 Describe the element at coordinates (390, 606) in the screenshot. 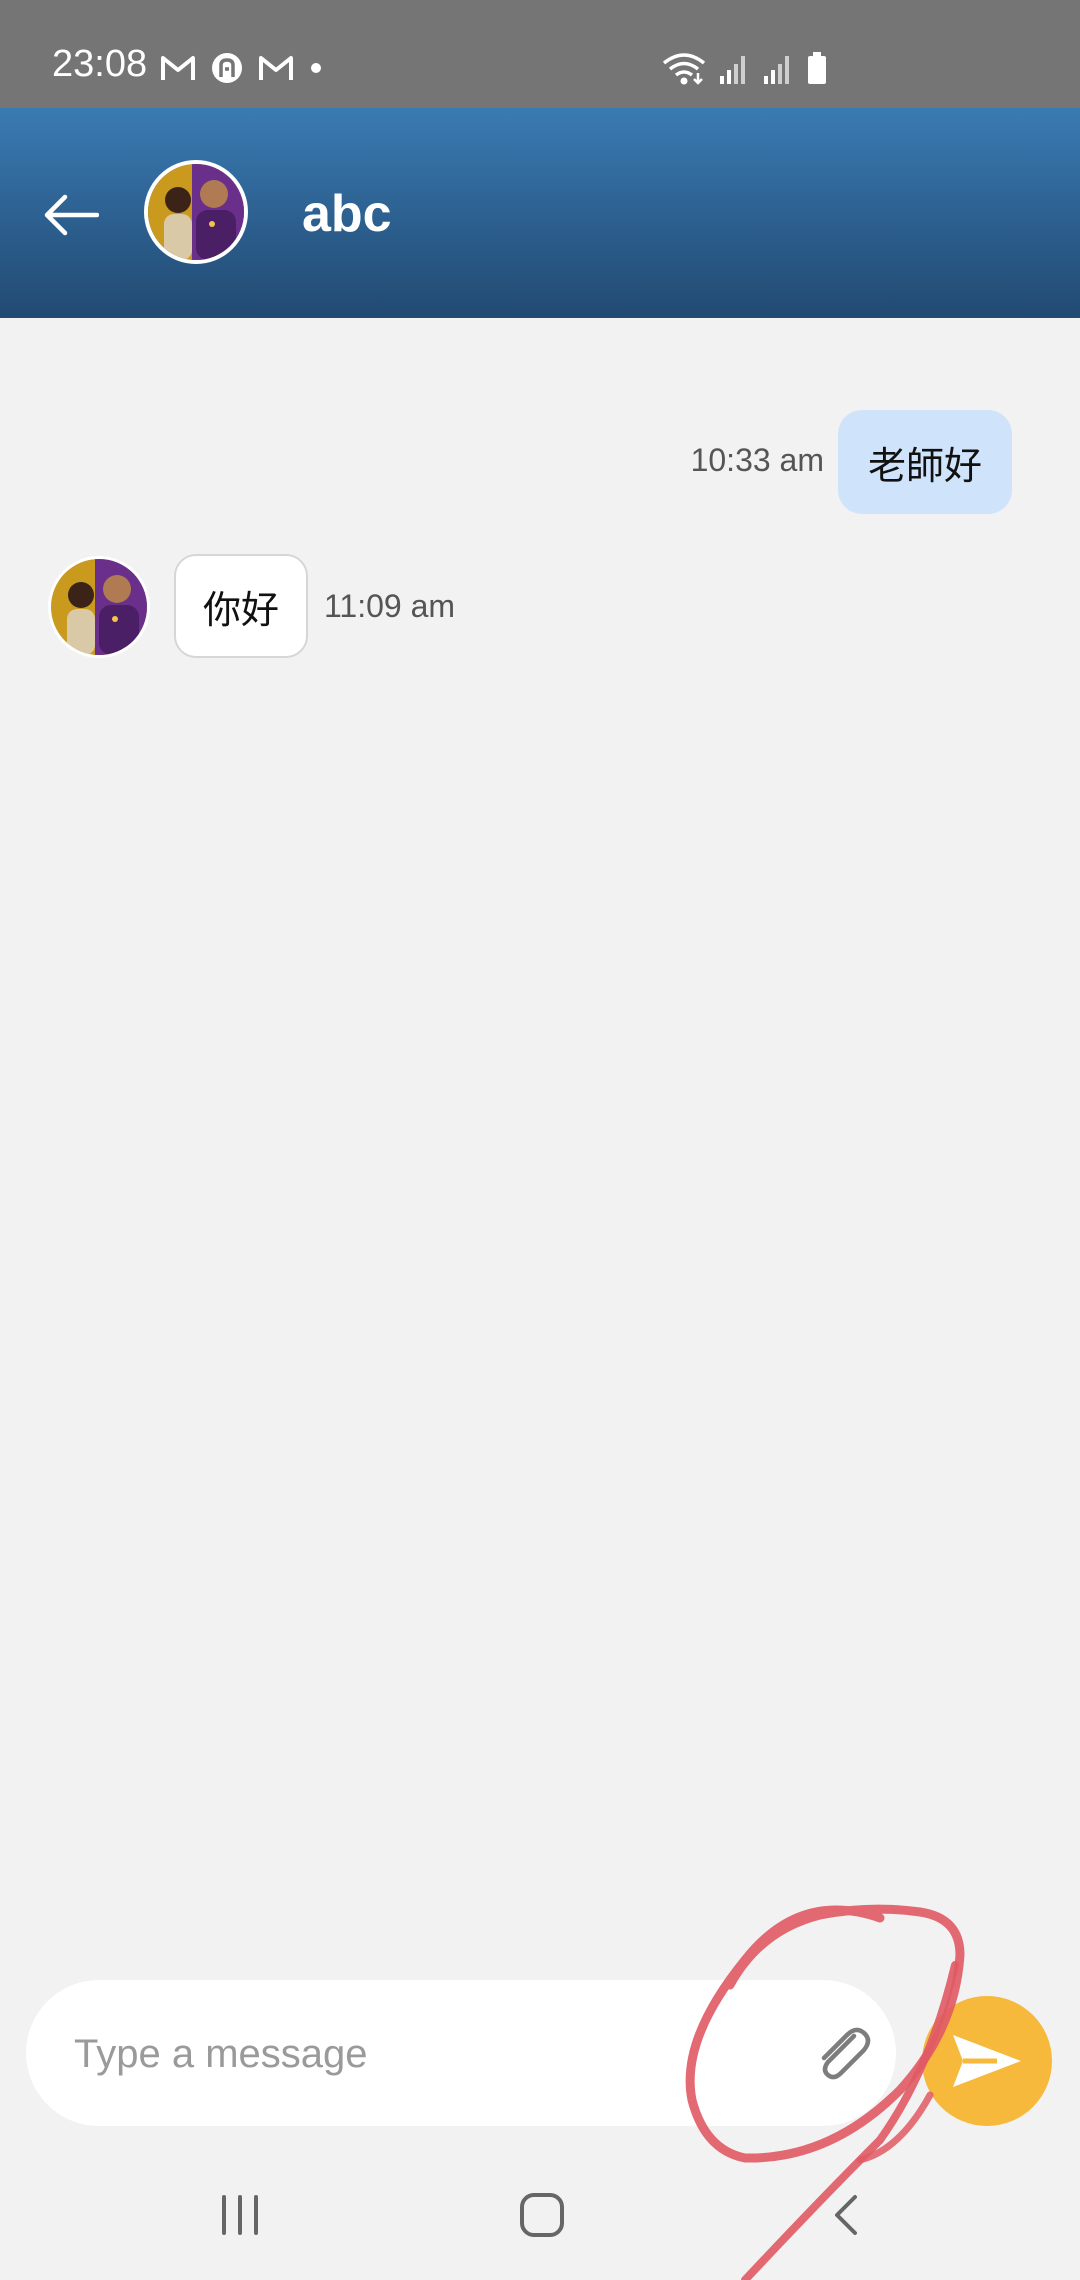

I see `message-timestamp: 11:09 am` at that location.